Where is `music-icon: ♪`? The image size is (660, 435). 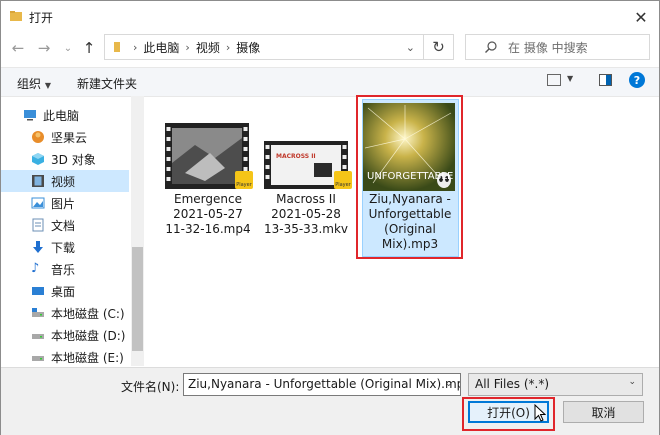 music-icon: ♪ is located at coordinates (35, 268).